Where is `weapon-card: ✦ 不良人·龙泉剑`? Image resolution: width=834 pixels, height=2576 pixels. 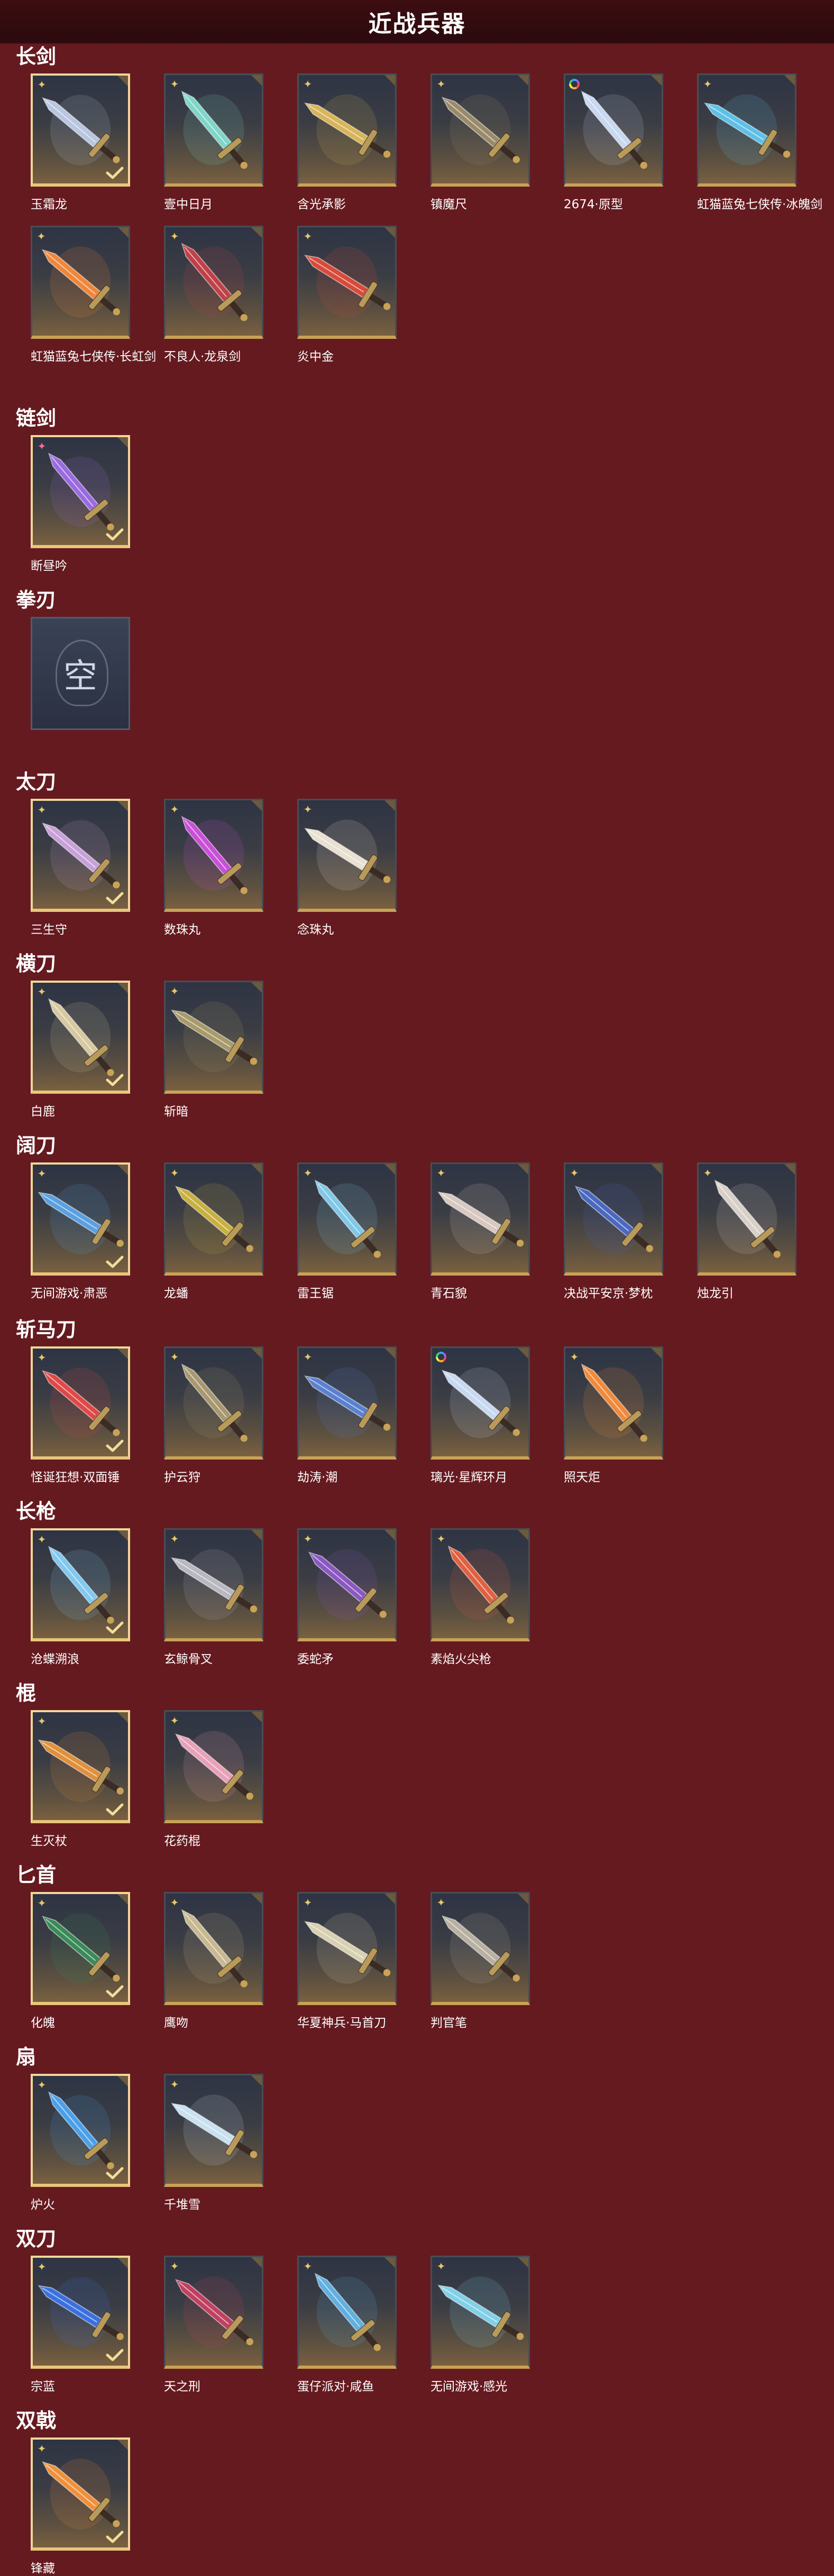 weapon-card: ✦ 不良人·龙泉剑 is located at coordinates (216, 295).